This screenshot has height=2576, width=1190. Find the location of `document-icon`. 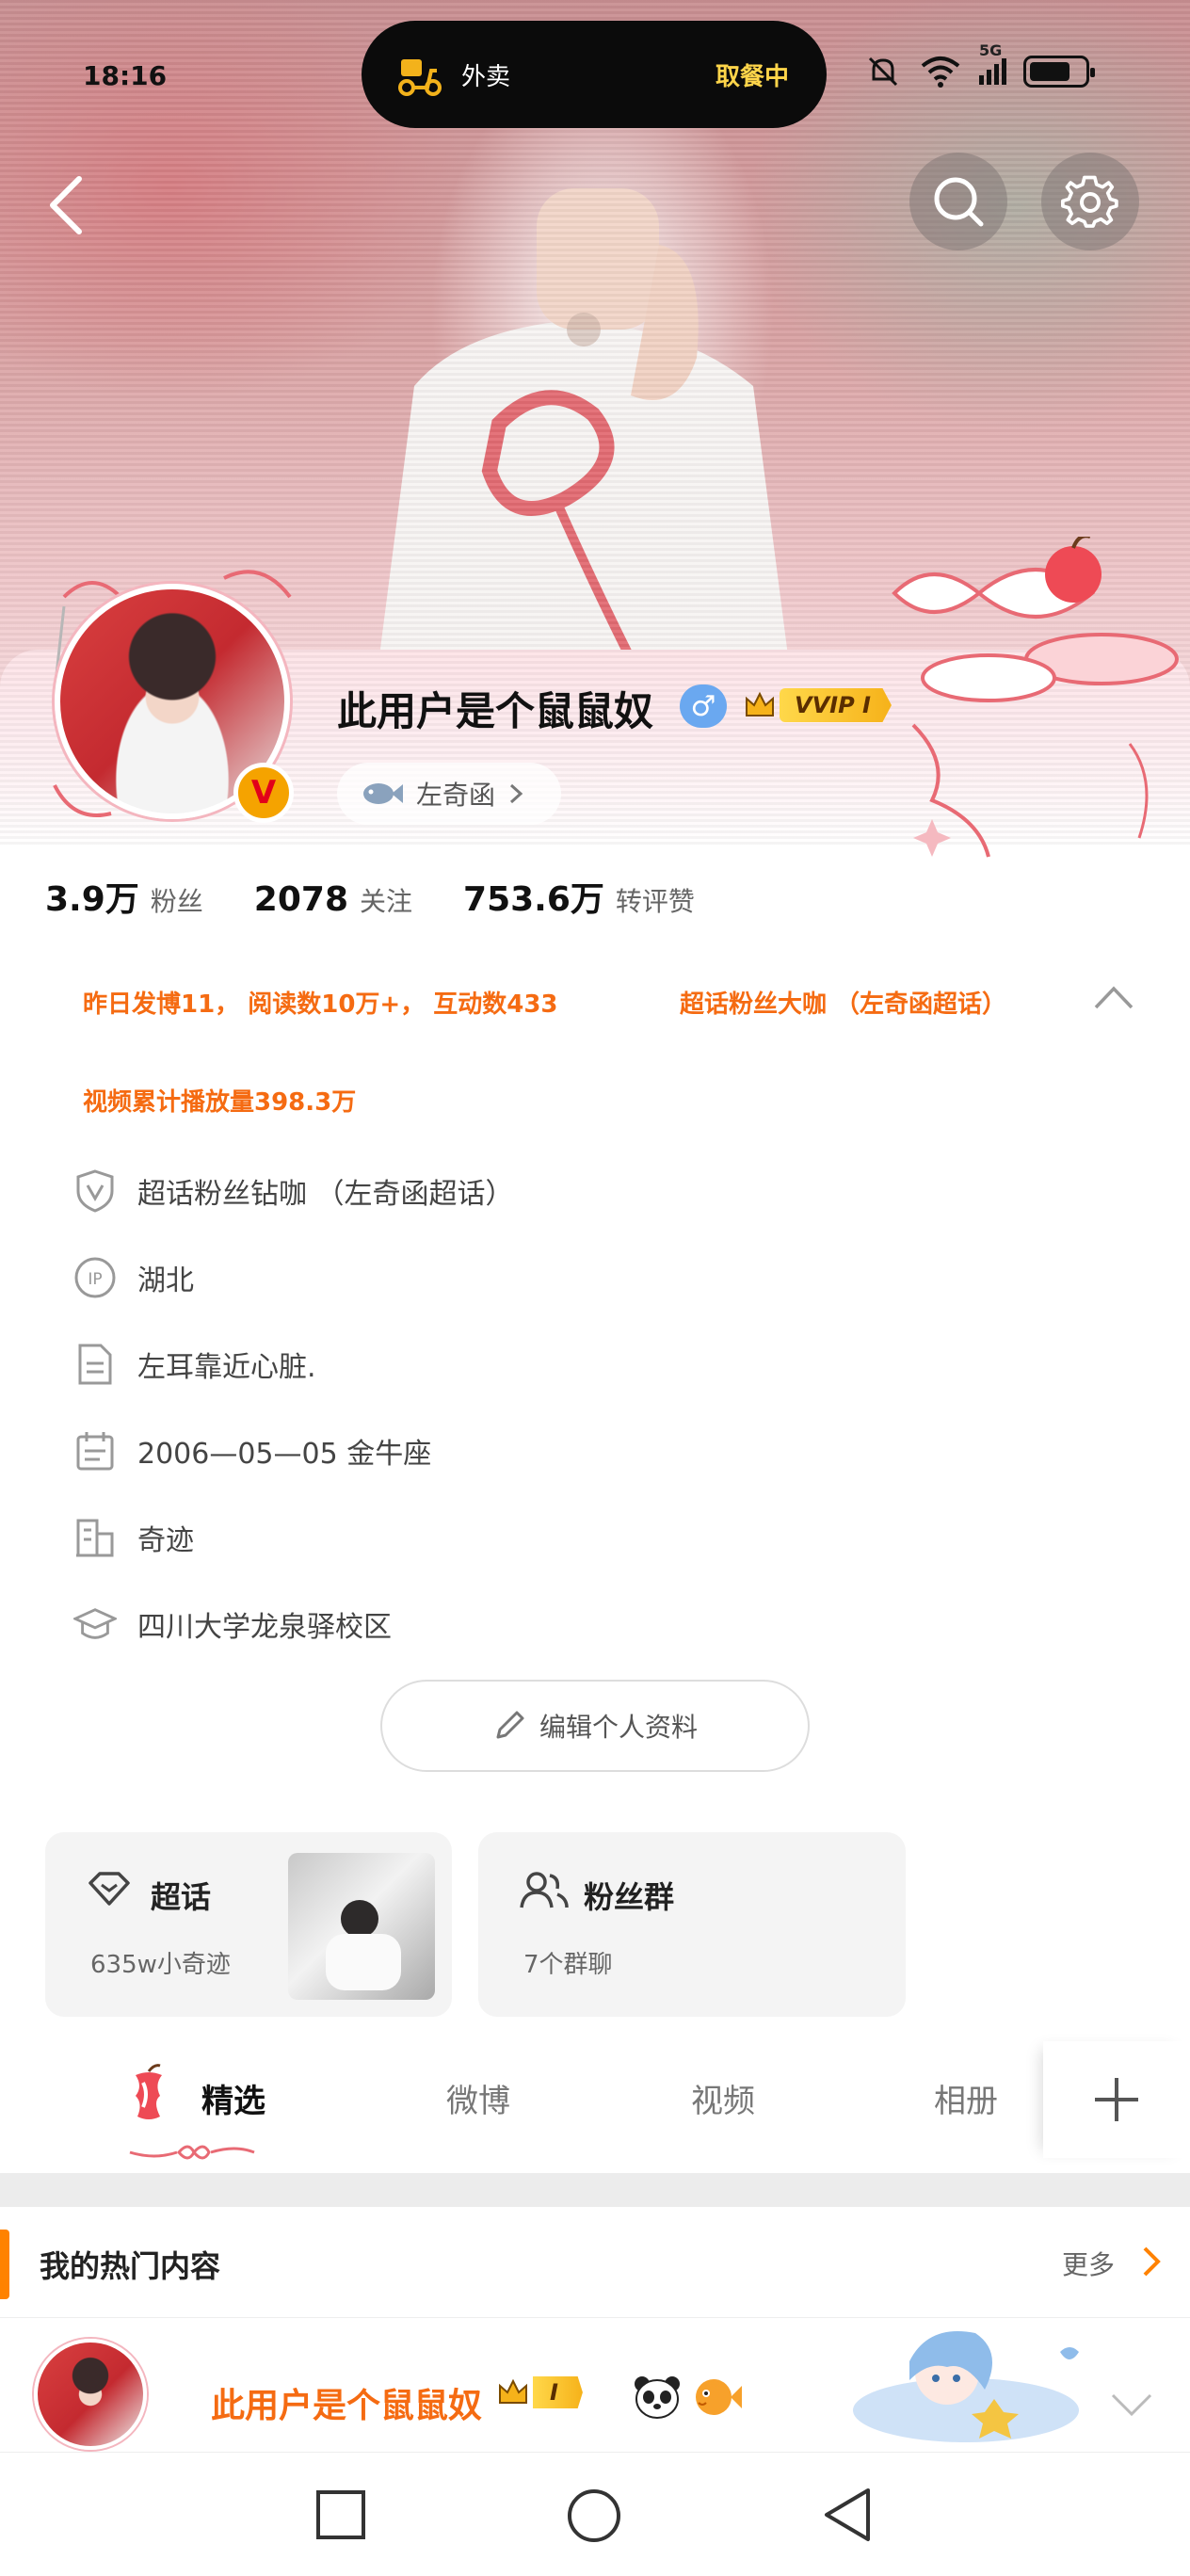

document-icon is located at coordinates (95, 1364).